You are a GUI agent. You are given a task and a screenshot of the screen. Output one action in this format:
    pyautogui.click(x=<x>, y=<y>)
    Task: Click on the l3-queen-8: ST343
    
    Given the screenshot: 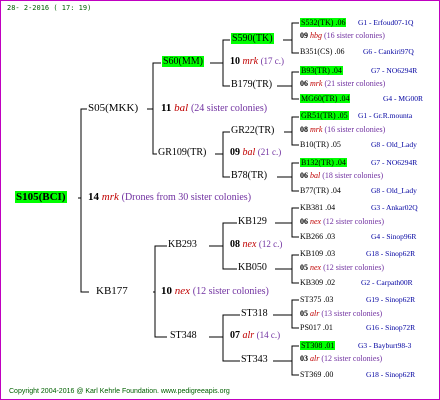 What is the action you would take?
    pyautogui.click(x=254, y=359)
    